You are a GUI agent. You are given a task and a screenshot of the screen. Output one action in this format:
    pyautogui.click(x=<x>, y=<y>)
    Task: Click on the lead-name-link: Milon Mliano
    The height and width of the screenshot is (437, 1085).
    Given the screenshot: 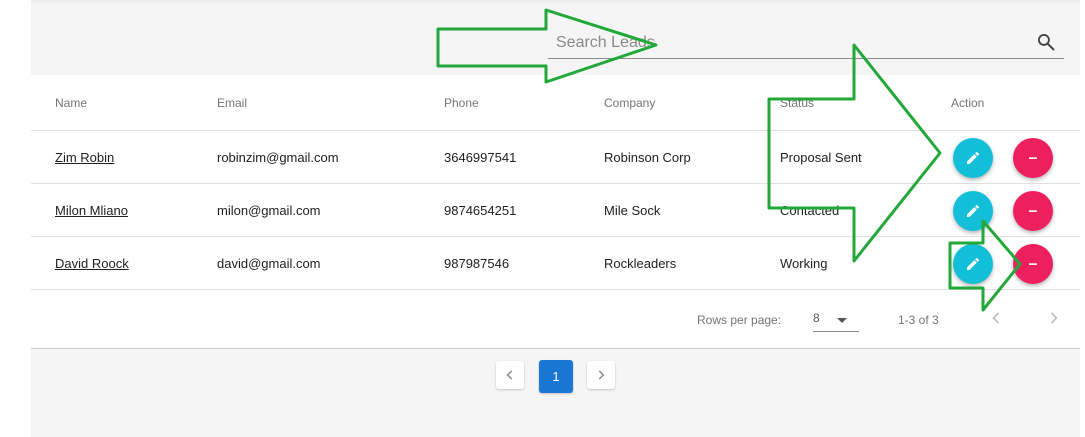 What is the action you would take?
    pyautogui.click(x=91, y=210)
    